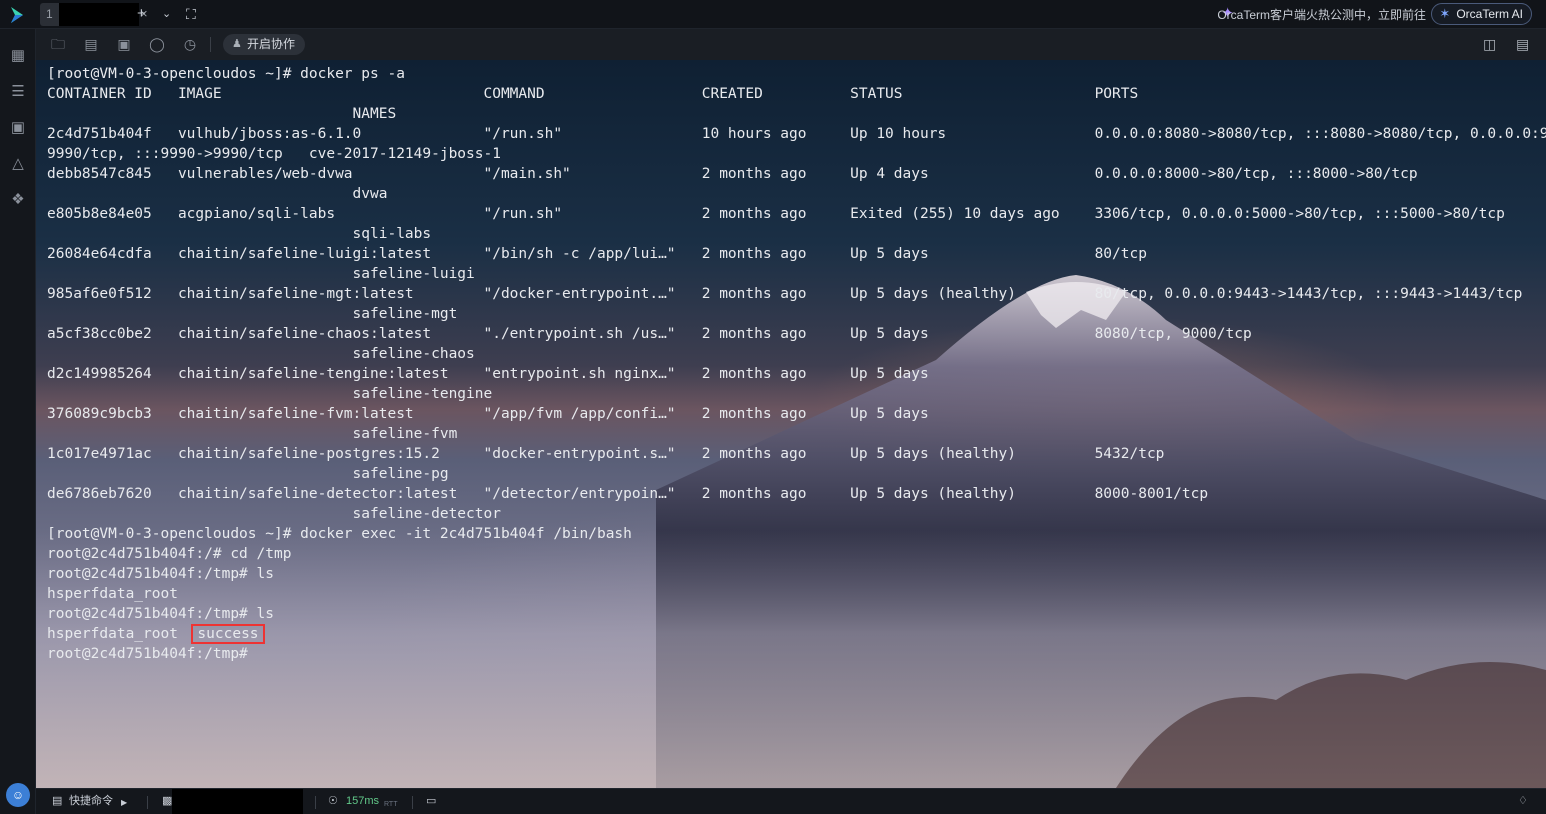  What do you see at coordinates (112, 634) in the screenshot?
I see `ls-entry: hsperfdata_root` at bounding box center [112, 634].